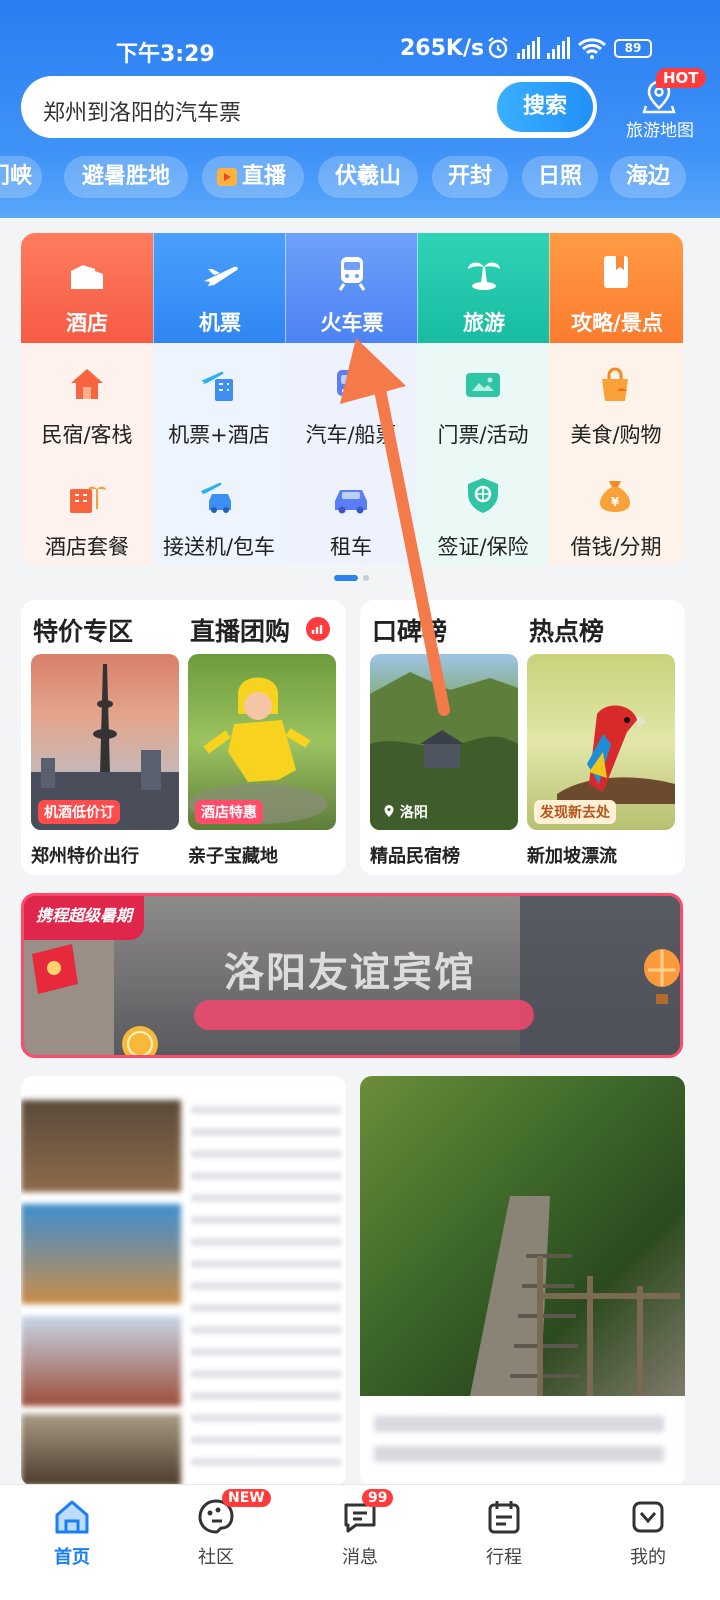  I want to click on tab-trips: 行程, so click(504, 1542).